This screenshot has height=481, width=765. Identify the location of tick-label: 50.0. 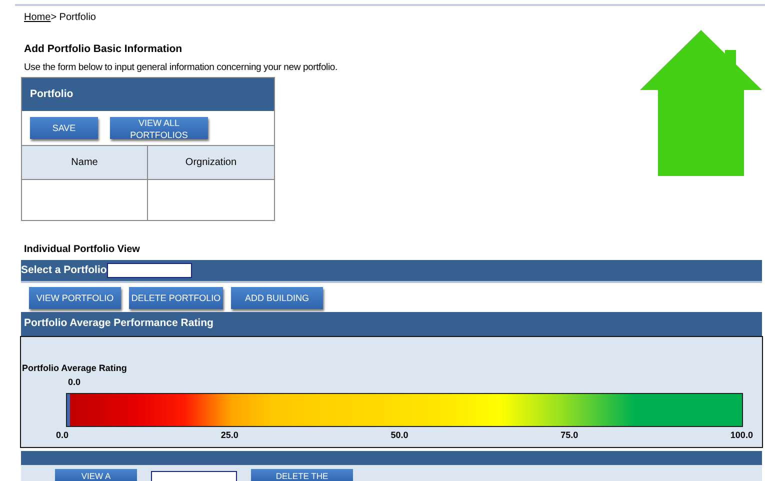
(399, 435).